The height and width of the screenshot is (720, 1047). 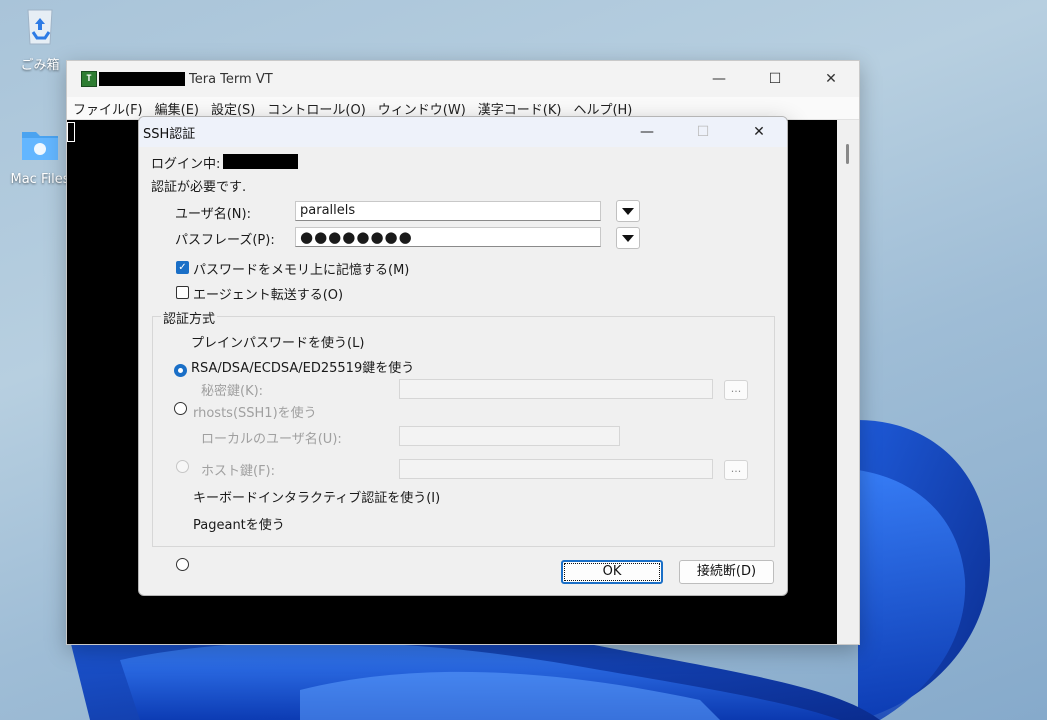 I want to click on radio-key-auth, so click(x=180, y=408).